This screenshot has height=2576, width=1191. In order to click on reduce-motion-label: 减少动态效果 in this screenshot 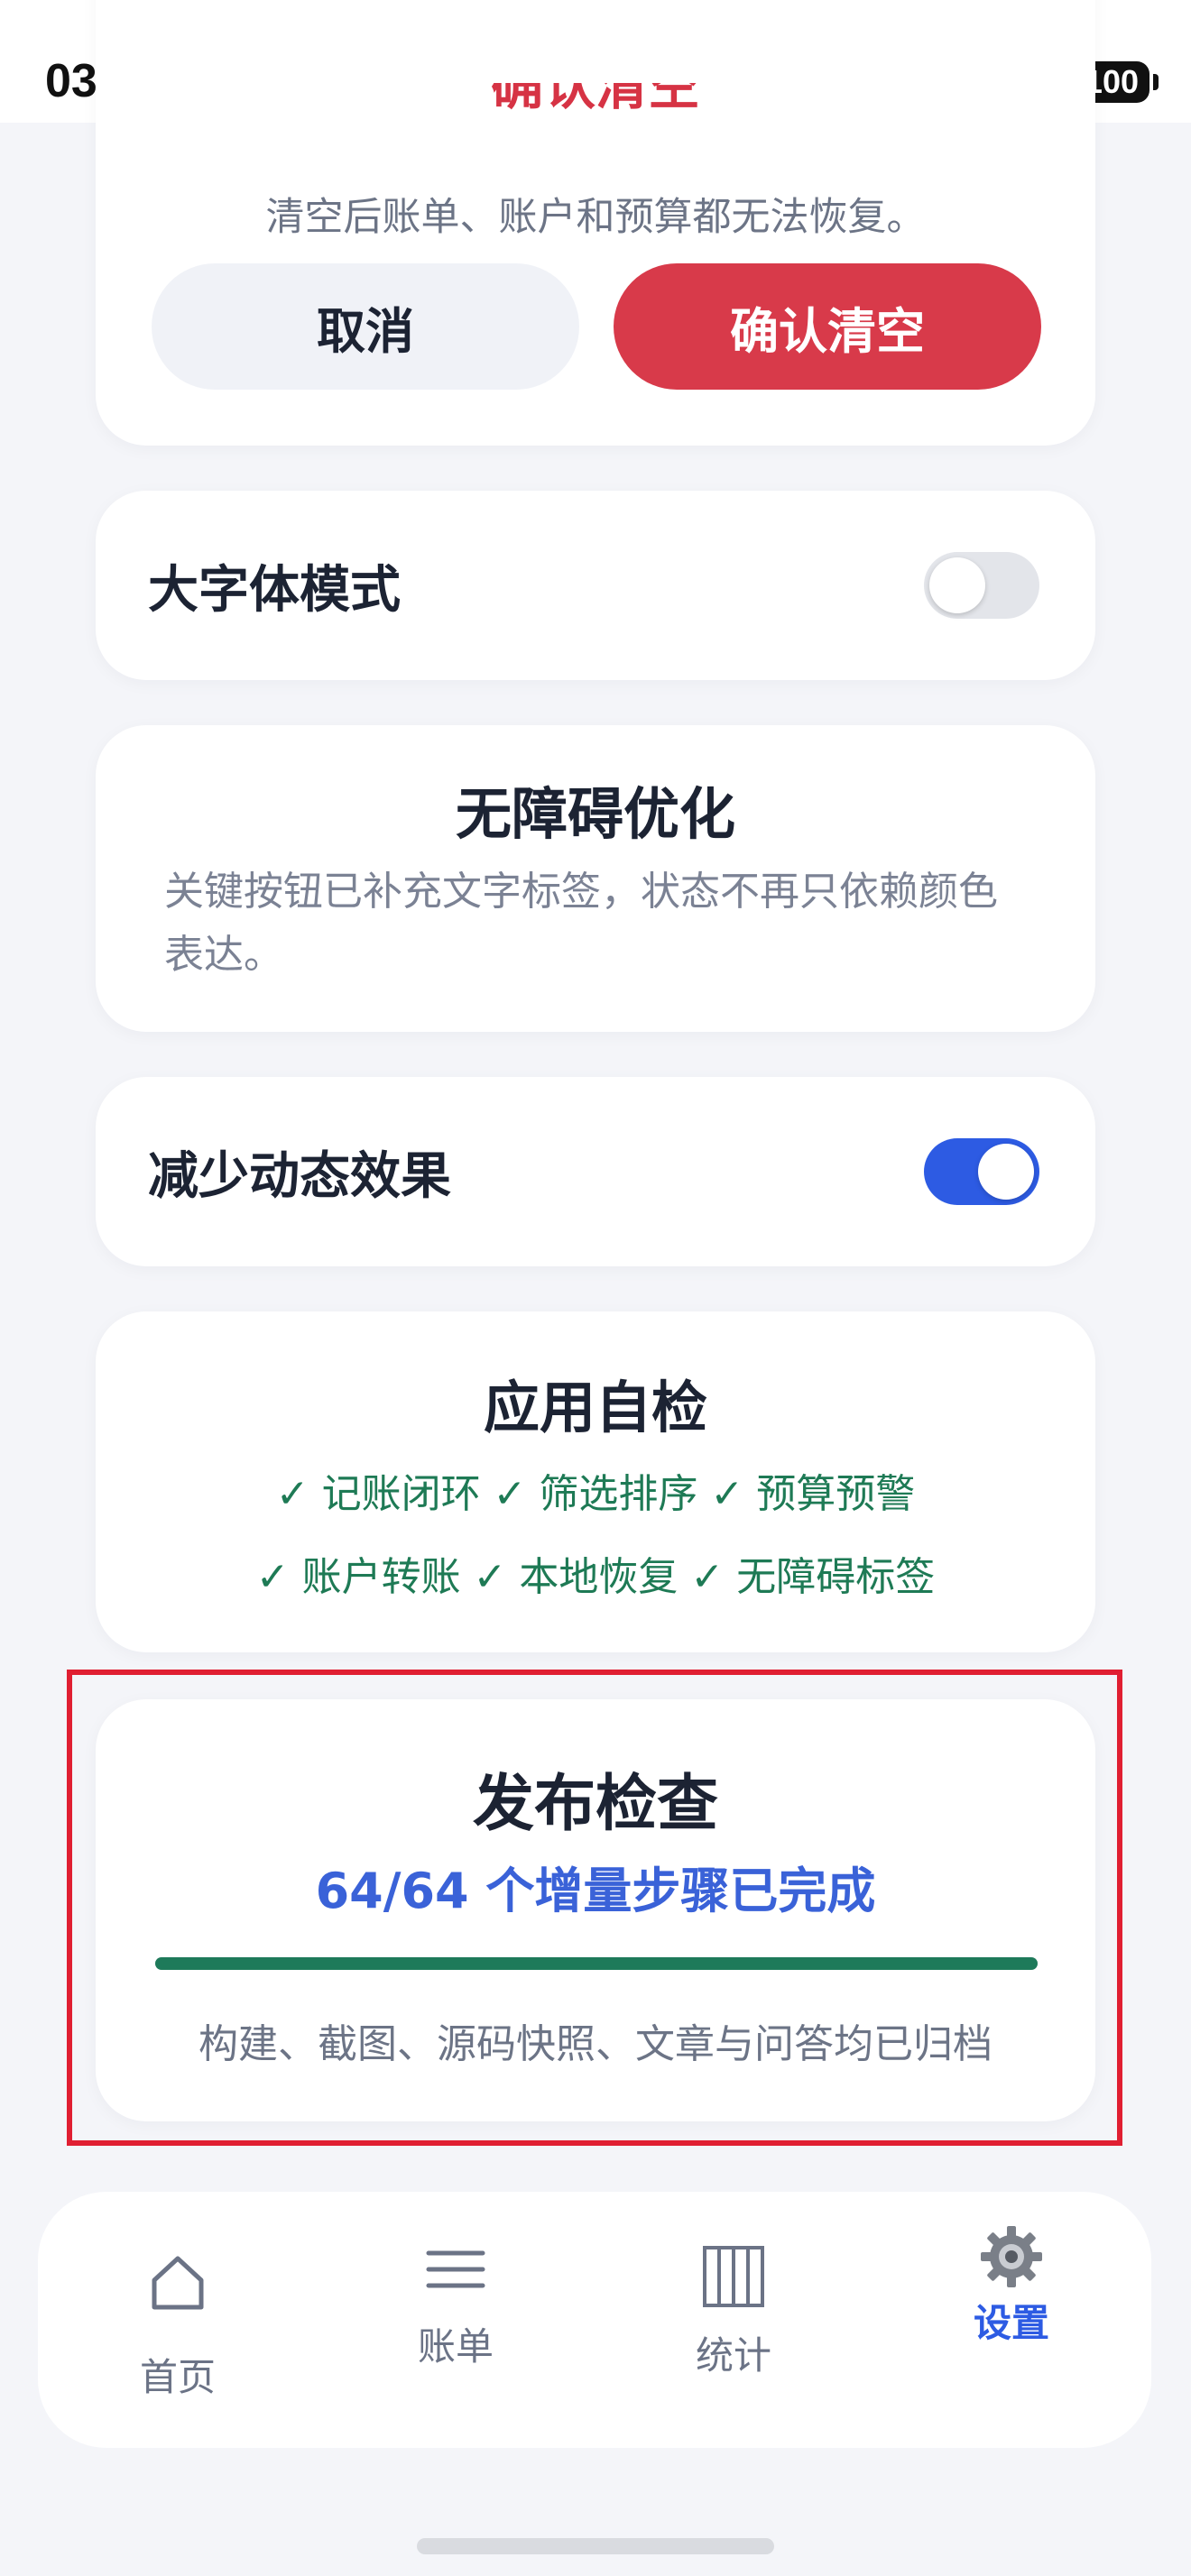, I will do `click(299, 1176)`.